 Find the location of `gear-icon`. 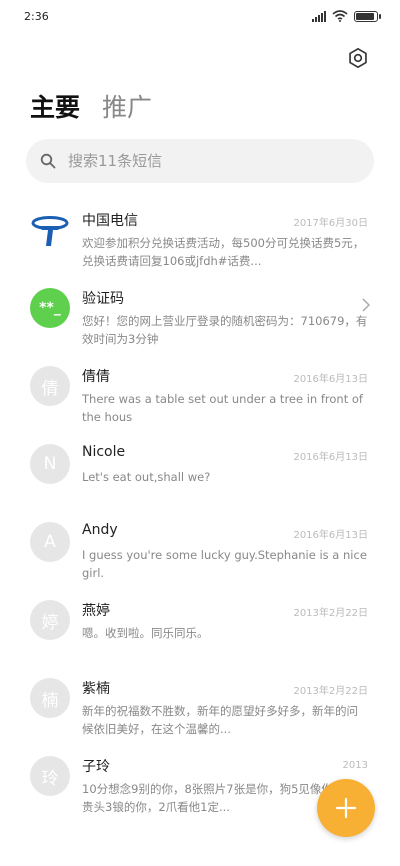

gear-icon is located at coordinates (358, 58).